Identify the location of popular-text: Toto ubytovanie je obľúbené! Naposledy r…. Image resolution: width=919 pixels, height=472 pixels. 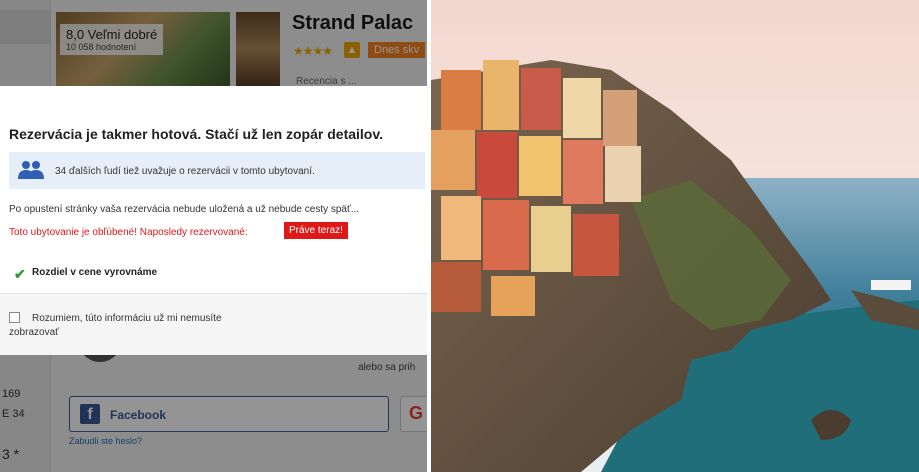
(128, 232).